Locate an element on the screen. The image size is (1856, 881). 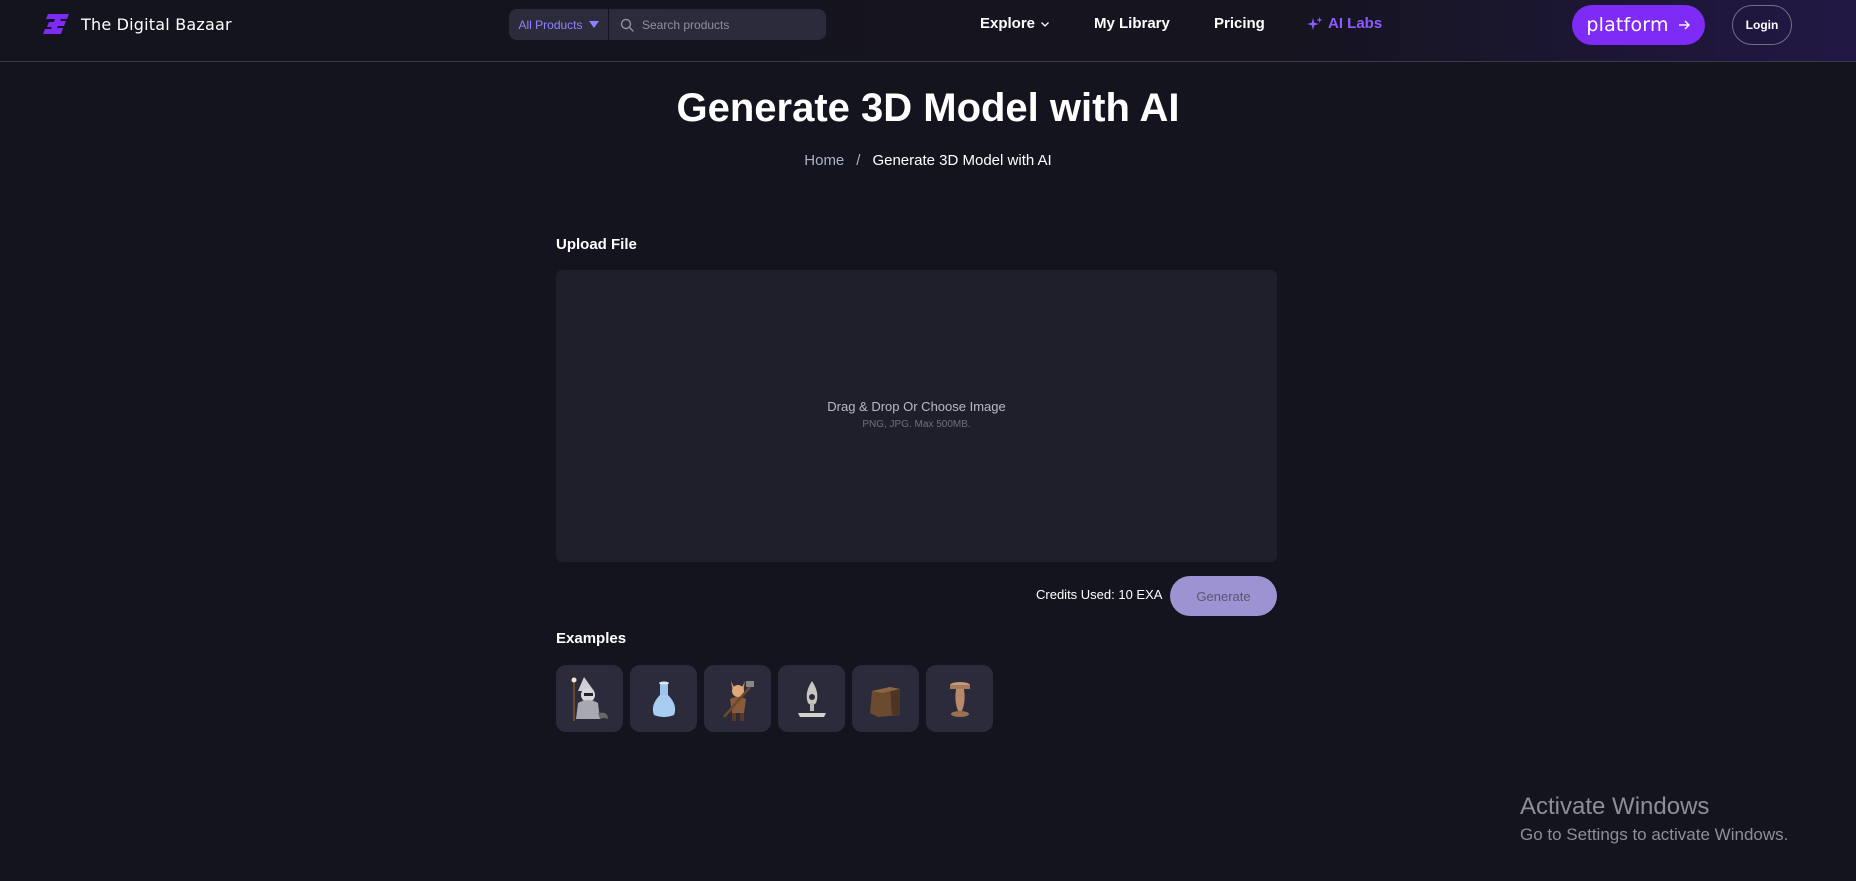
generate-button: Generate is located at coordinates (1223, 596).